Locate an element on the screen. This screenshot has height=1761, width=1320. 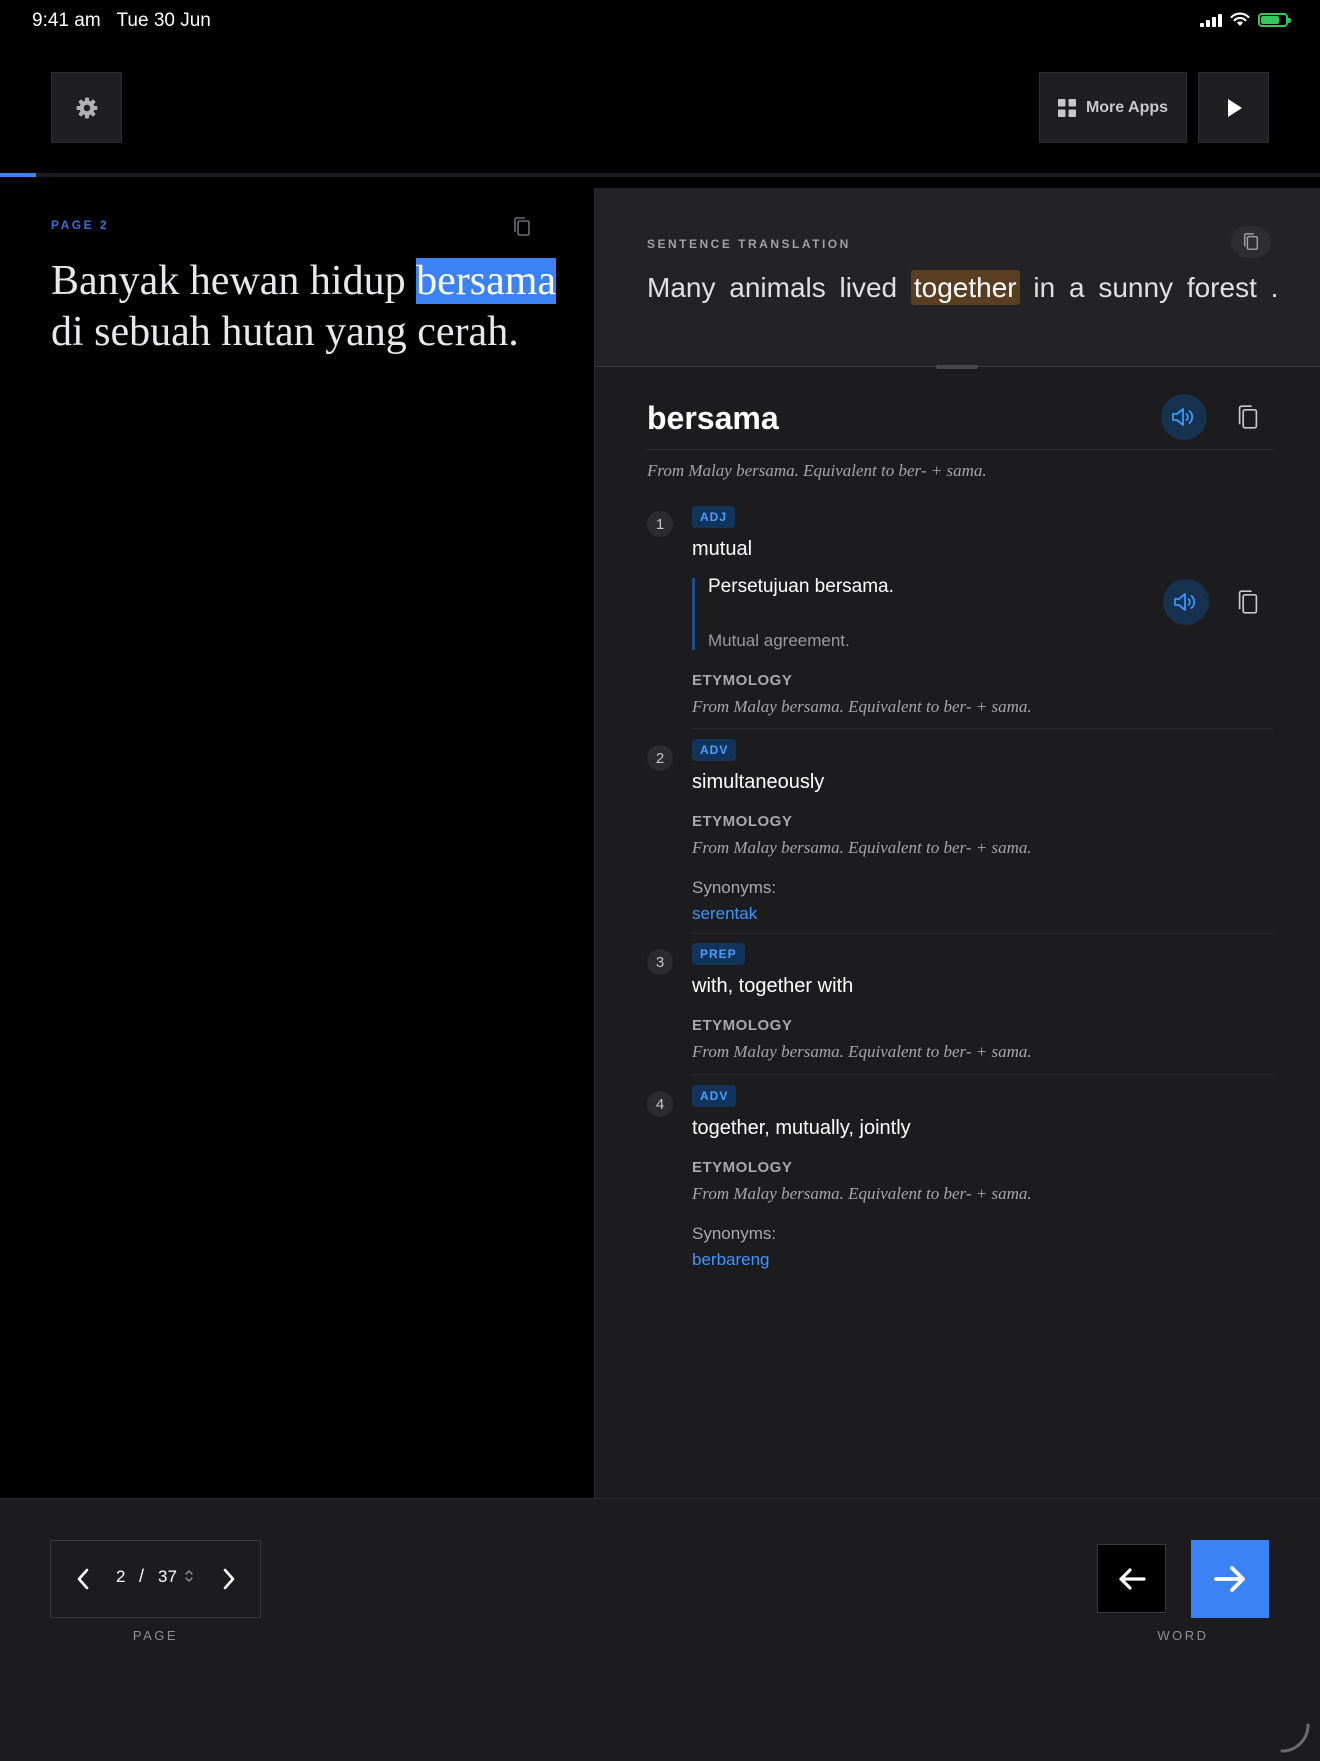
copy-headword-button is located at coordinates (1248, 417).